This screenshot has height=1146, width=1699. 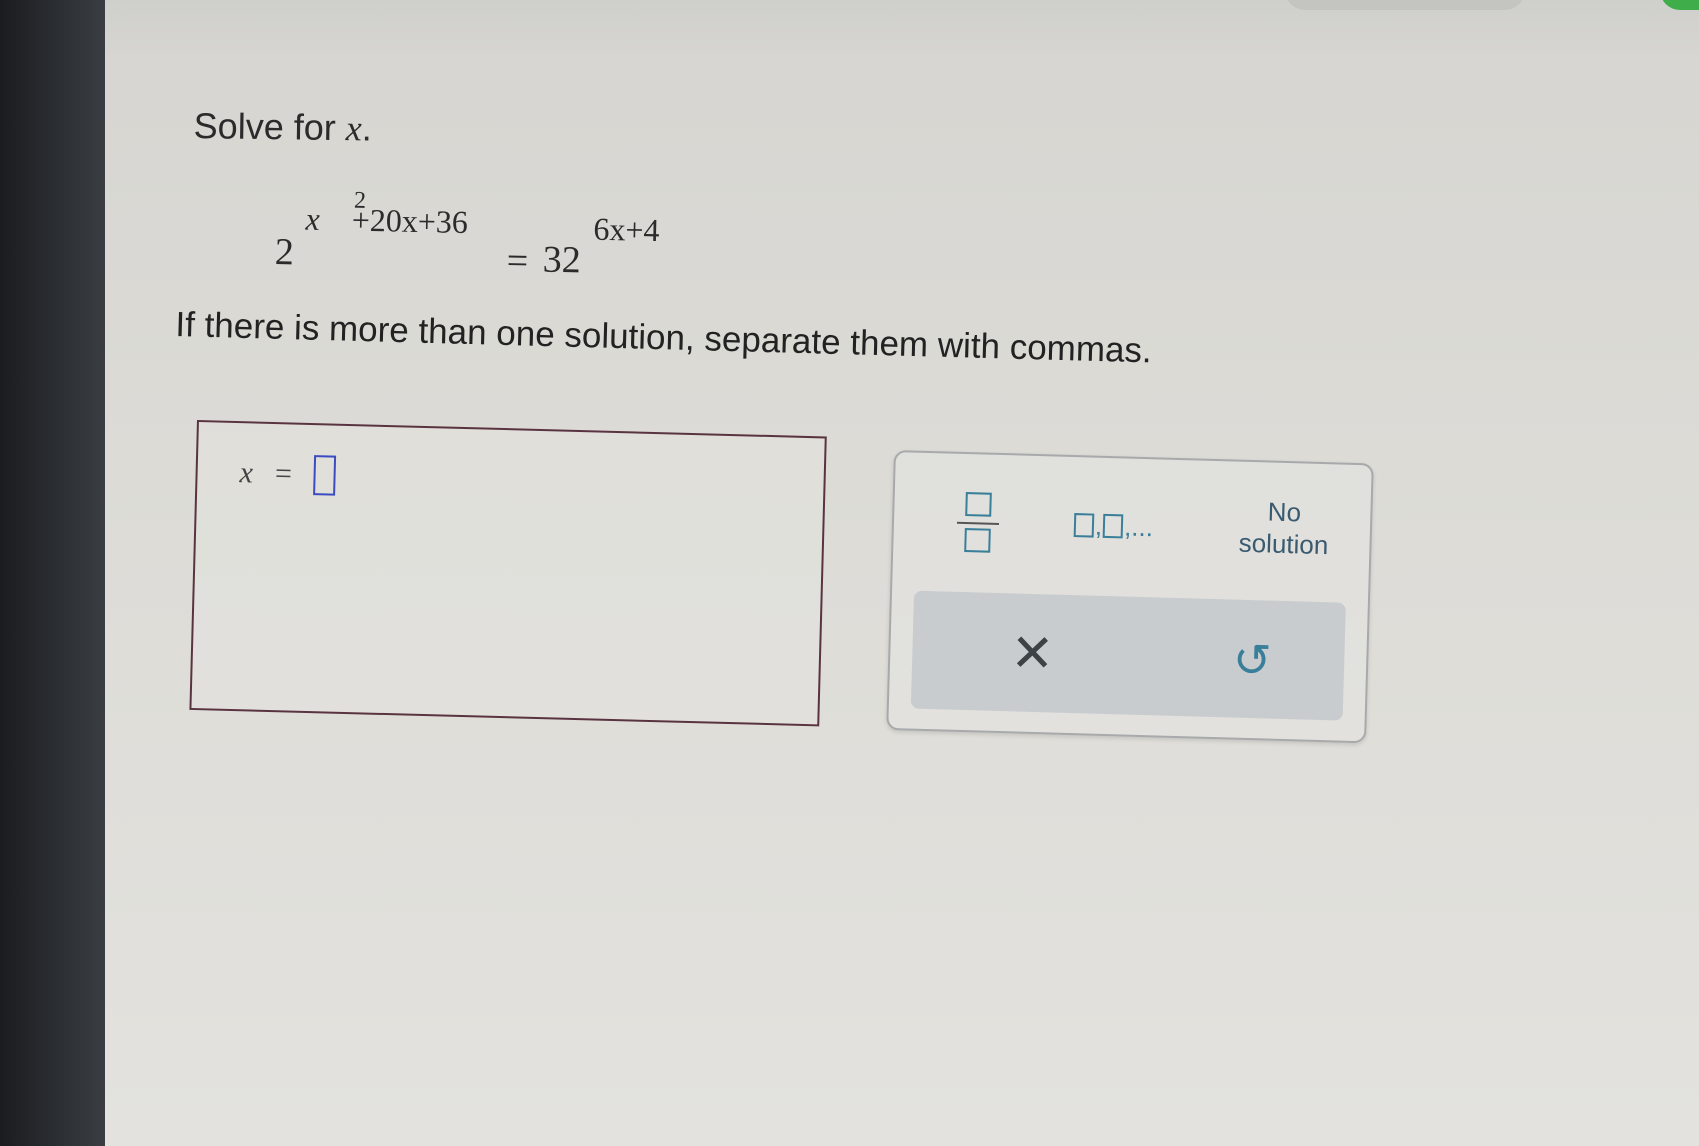 I want to click on problem-prompt: Solve for x., so click(x=282, y=127).